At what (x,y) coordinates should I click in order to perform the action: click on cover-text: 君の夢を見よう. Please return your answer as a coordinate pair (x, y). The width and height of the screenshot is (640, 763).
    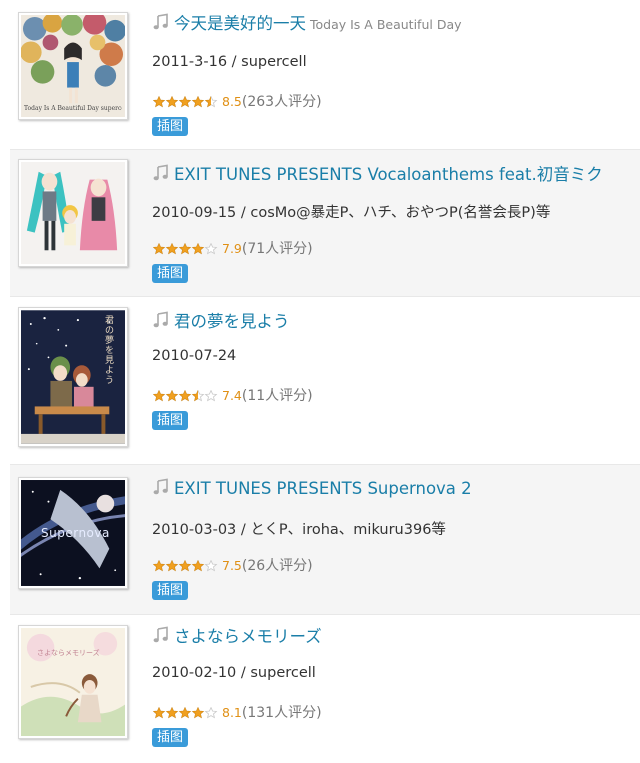
    Looking at the image, I should click on (110, 351).